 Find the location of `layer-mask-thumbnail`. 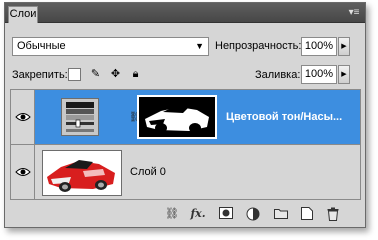

layer-mask-thumbnail is located at coordinates (177, 117).